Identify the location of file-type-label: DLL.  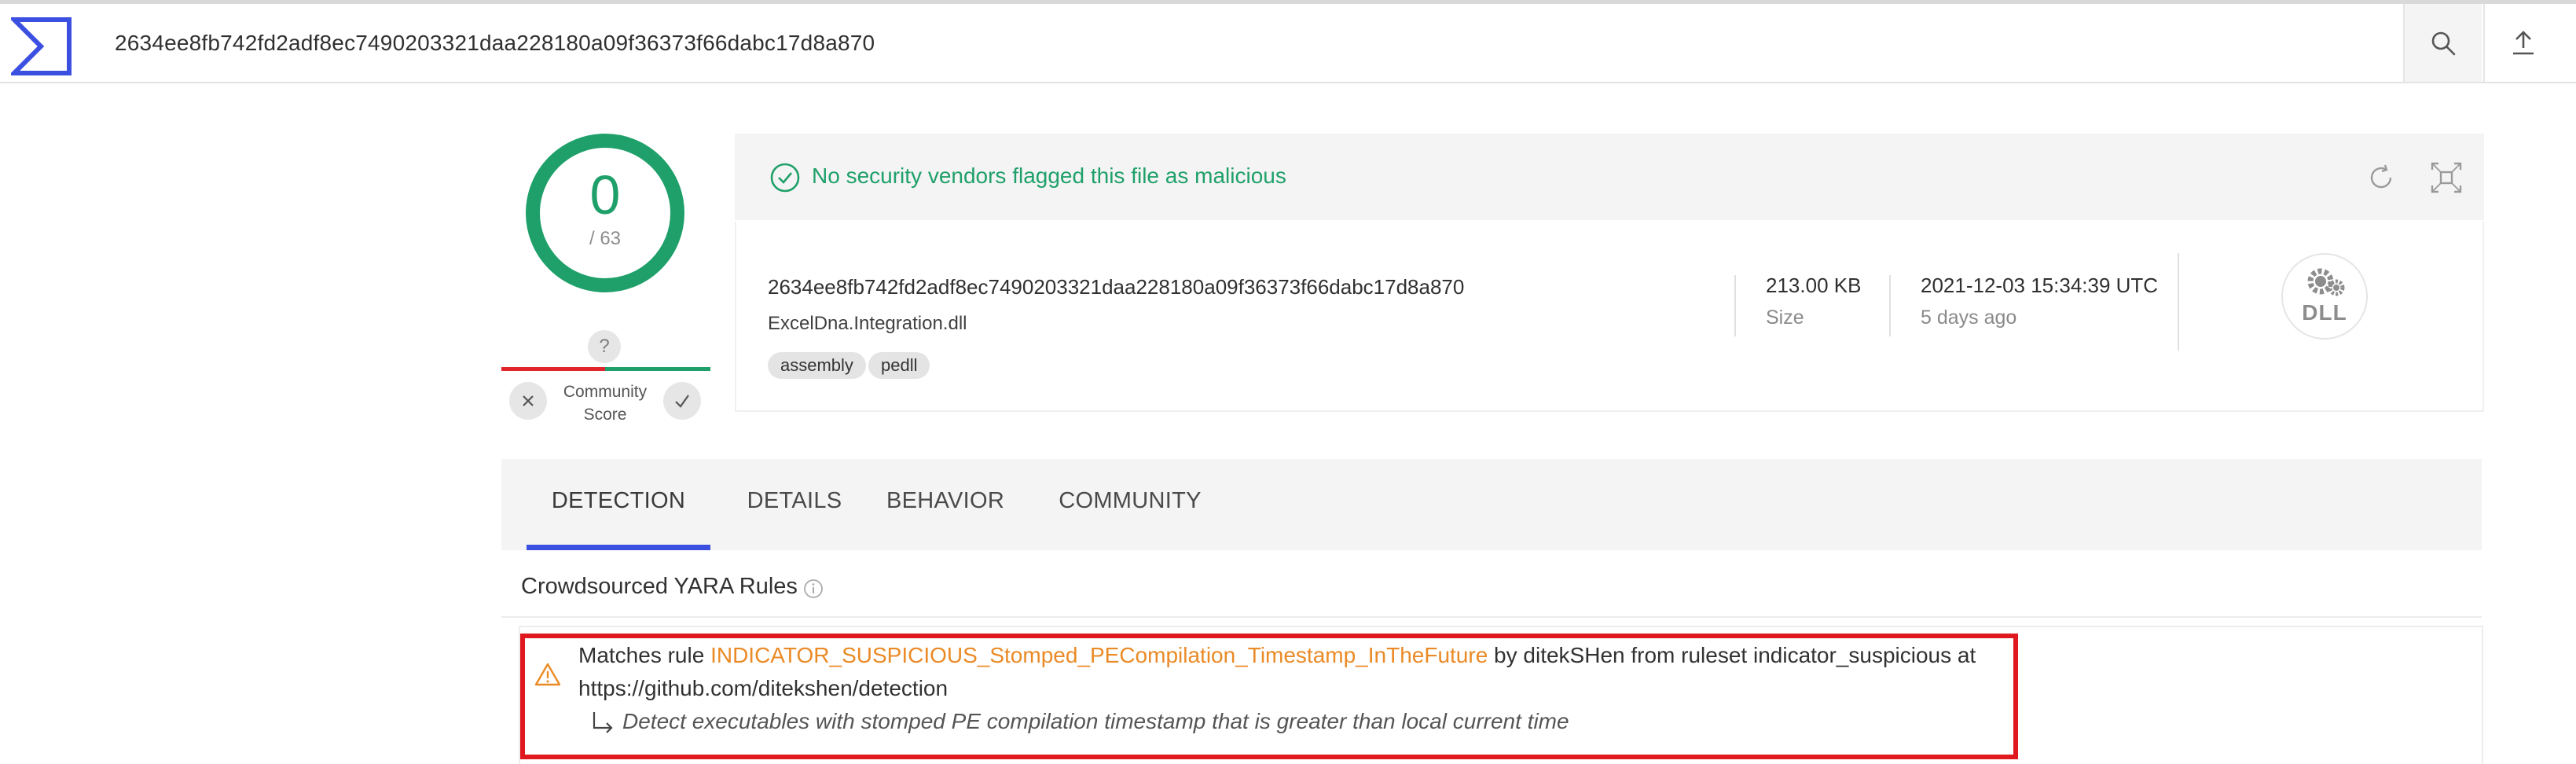
(2324, 312).